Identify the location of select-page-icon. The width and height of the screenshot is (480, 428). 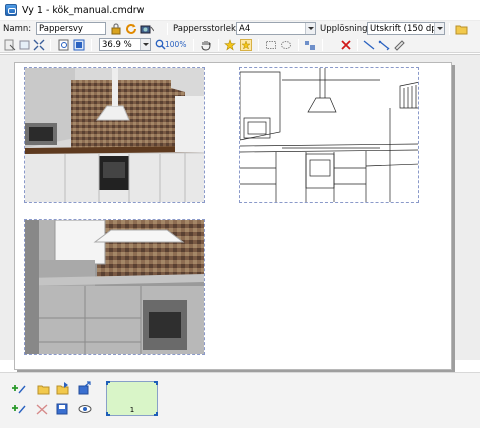
(10, 45).